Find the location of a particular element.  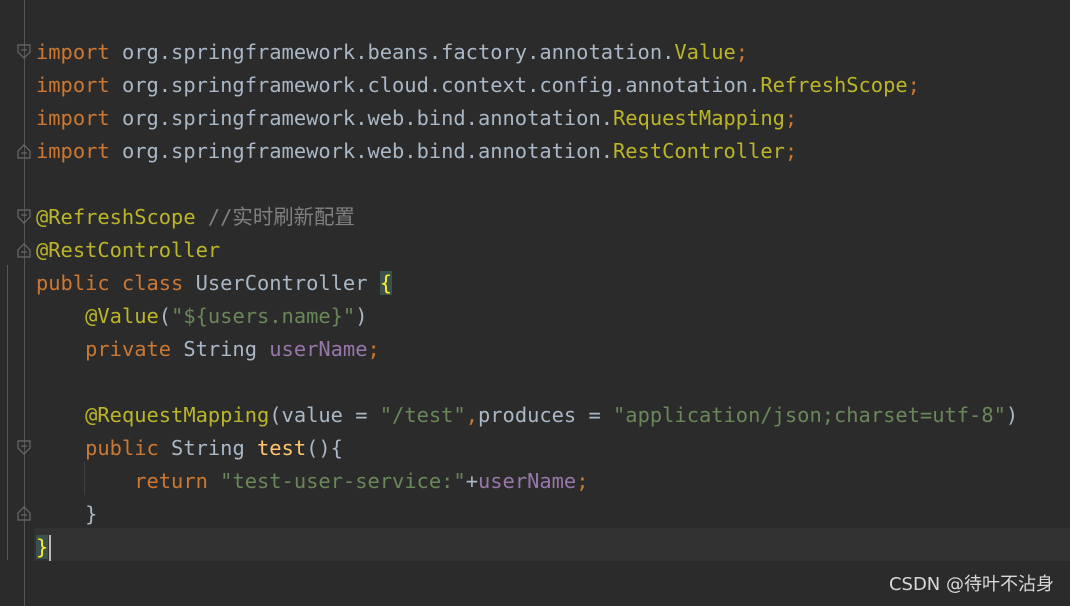

code-line: return "test-user-service:"+userName; is located at coordinates (527, 481).